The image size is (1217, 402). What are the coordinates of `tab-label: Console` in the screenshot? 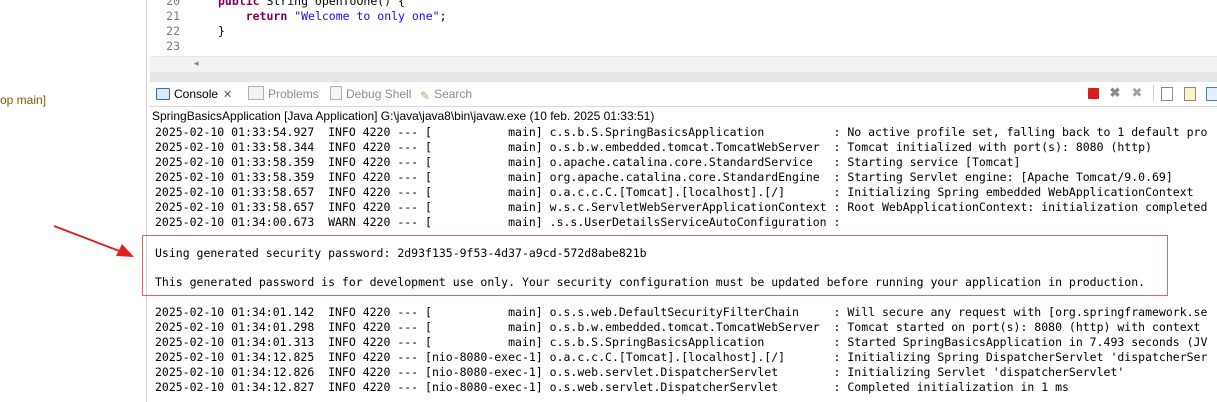 It's located at (196, 94).